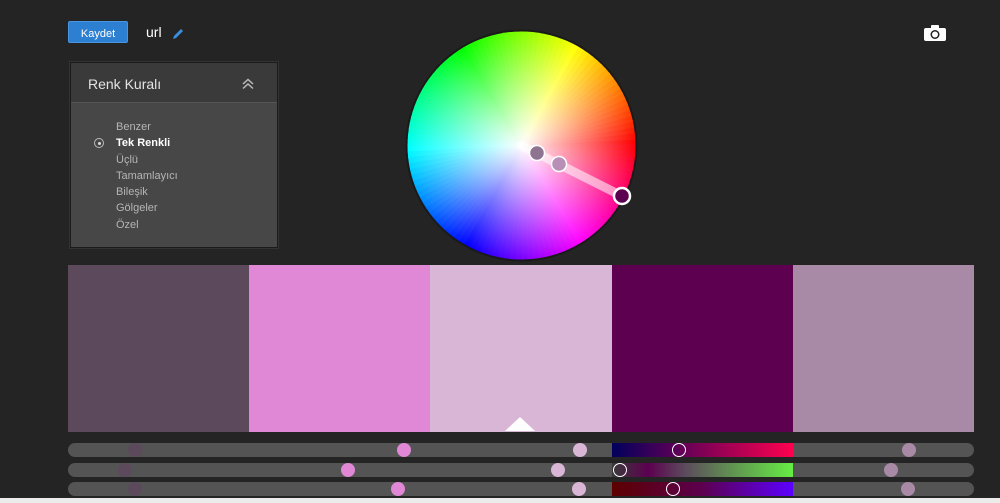  Describe the element at coordinates (174, 160) in the screenshot. I see `rule-item-uclu: Üçlü` at that location.